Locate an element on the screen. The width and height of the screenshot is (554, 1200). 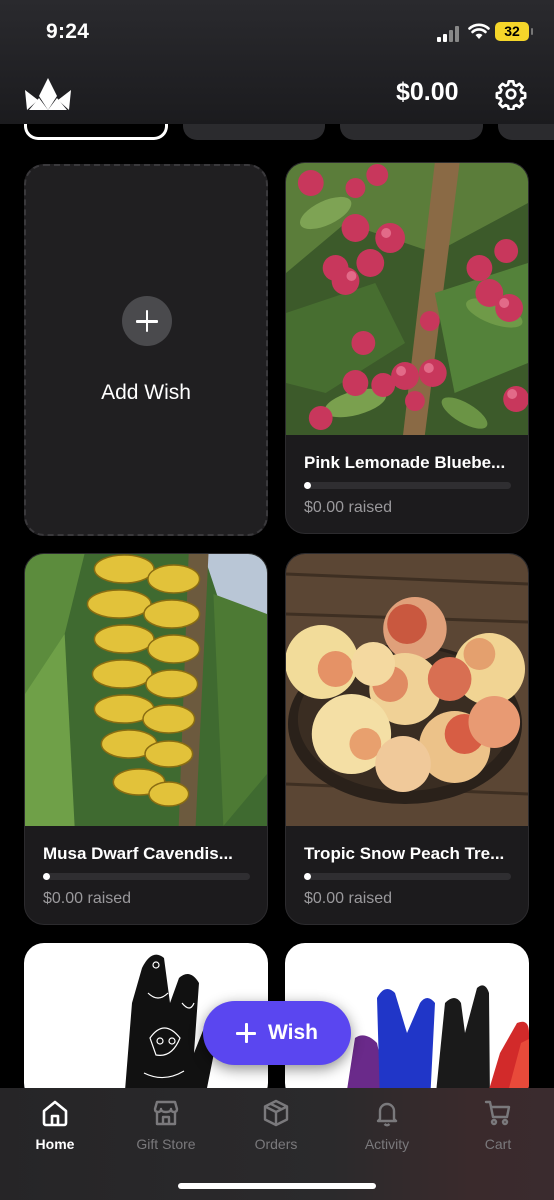
status-time: 9:24 is located at coordinates (68, 31).